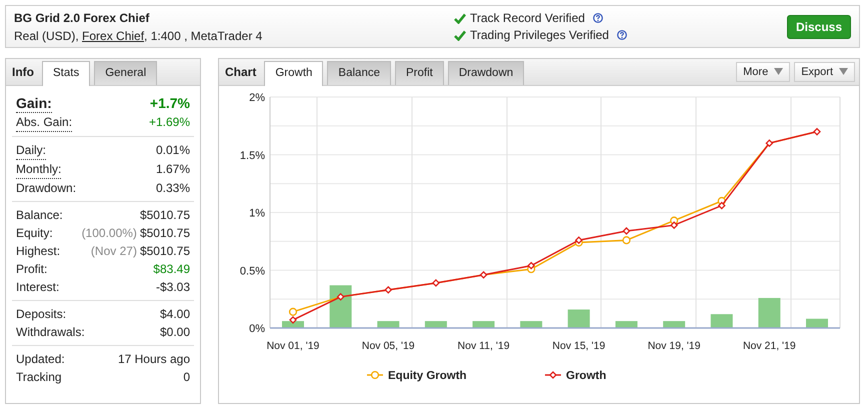  Describe the element at coordinates (44, 122) in the screenshot. I see `stat-label: Abs. Gain:` at that location.